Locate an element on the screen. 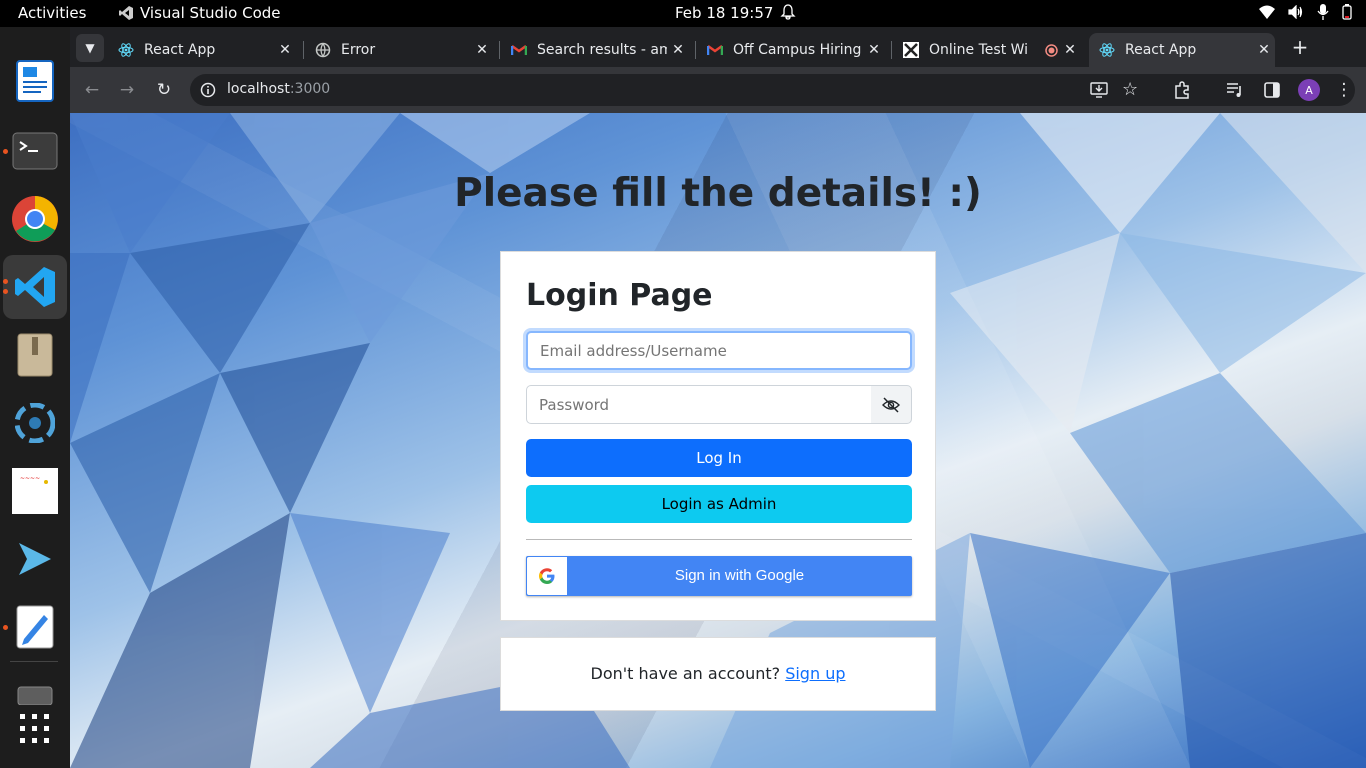 Image resolution: width=1366 pixels, height=768 pixels. new-tab-icon: + is located at coordinates (1300, 47).